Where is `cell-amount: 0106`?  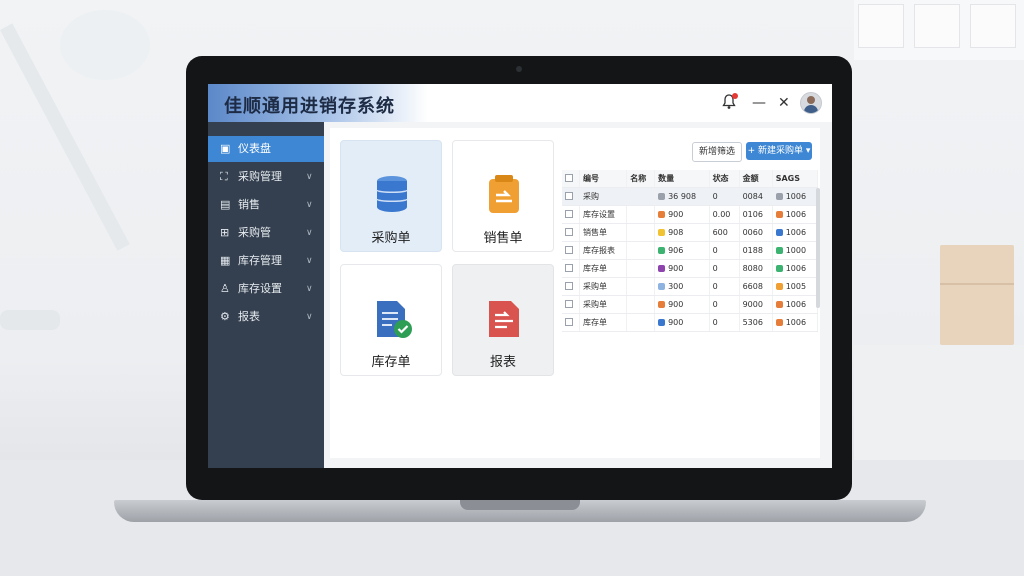
cell-amount: 0106 is located at coordinates (756, 214).